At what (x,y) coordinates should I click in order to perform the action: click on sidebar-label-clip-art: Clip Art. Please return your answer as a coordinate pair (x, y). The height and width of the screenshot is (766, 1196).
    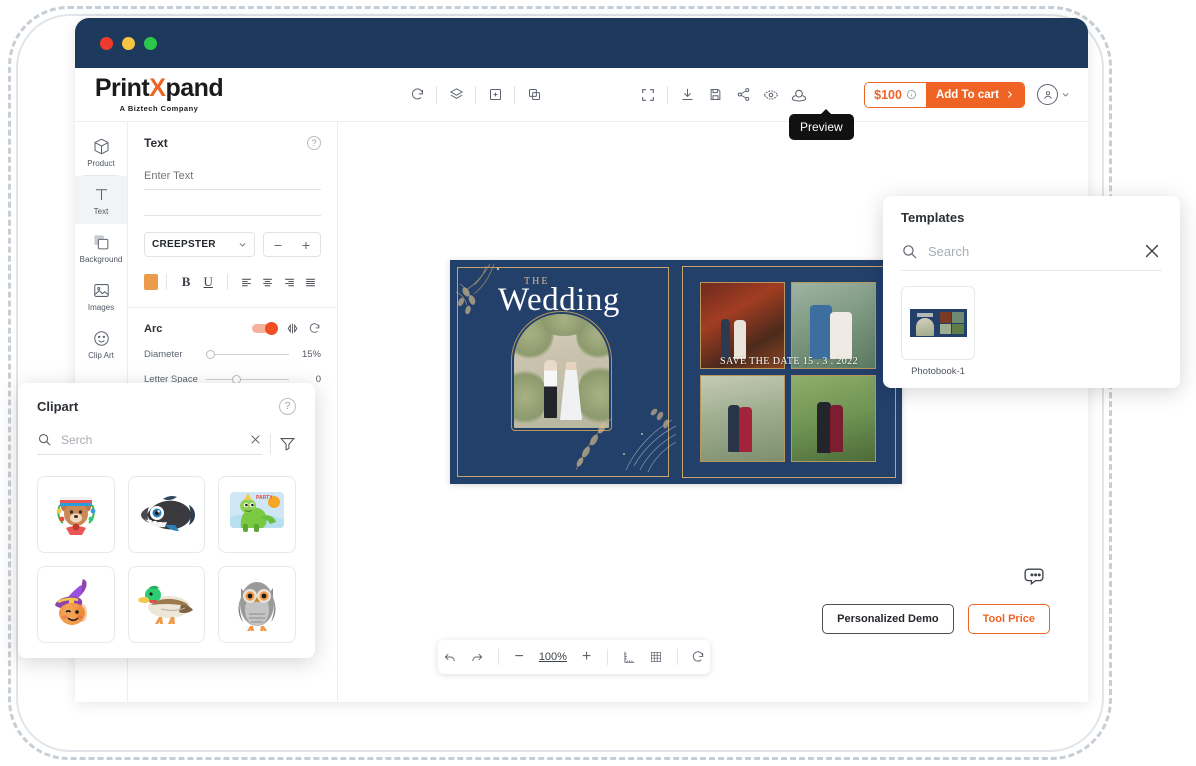
    Looking at the image, I should click on (101, 355).